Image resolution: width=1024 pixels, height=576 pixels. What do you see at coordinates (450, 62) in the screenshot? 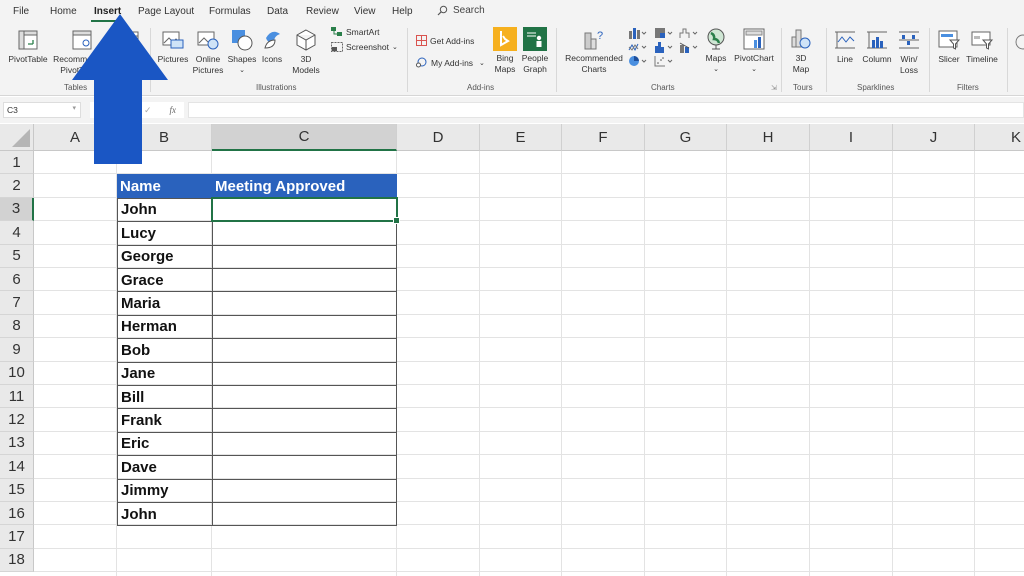
I see `my-addins-button: My Add-ins ⌄` at bounding box center [450, 62].